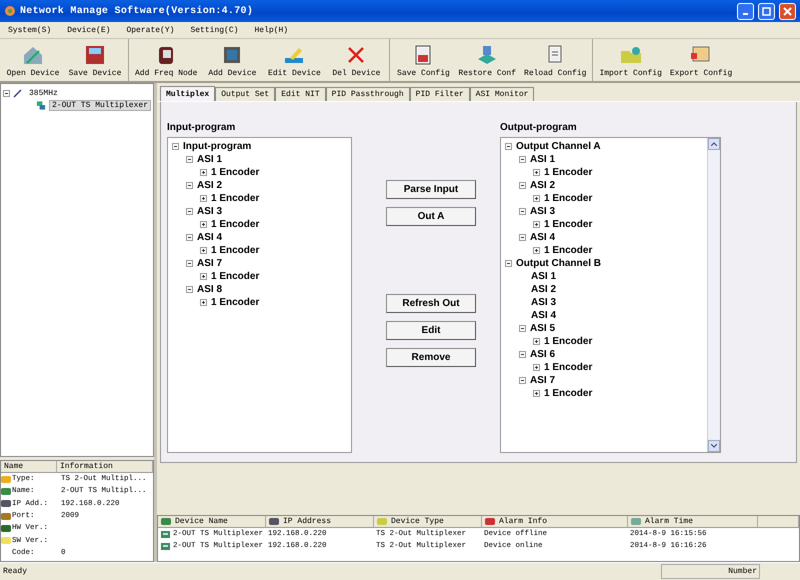 The width and height of the screenshot is (800, 580). I want to click on tab: ASI Monitor, so click(502, 94).